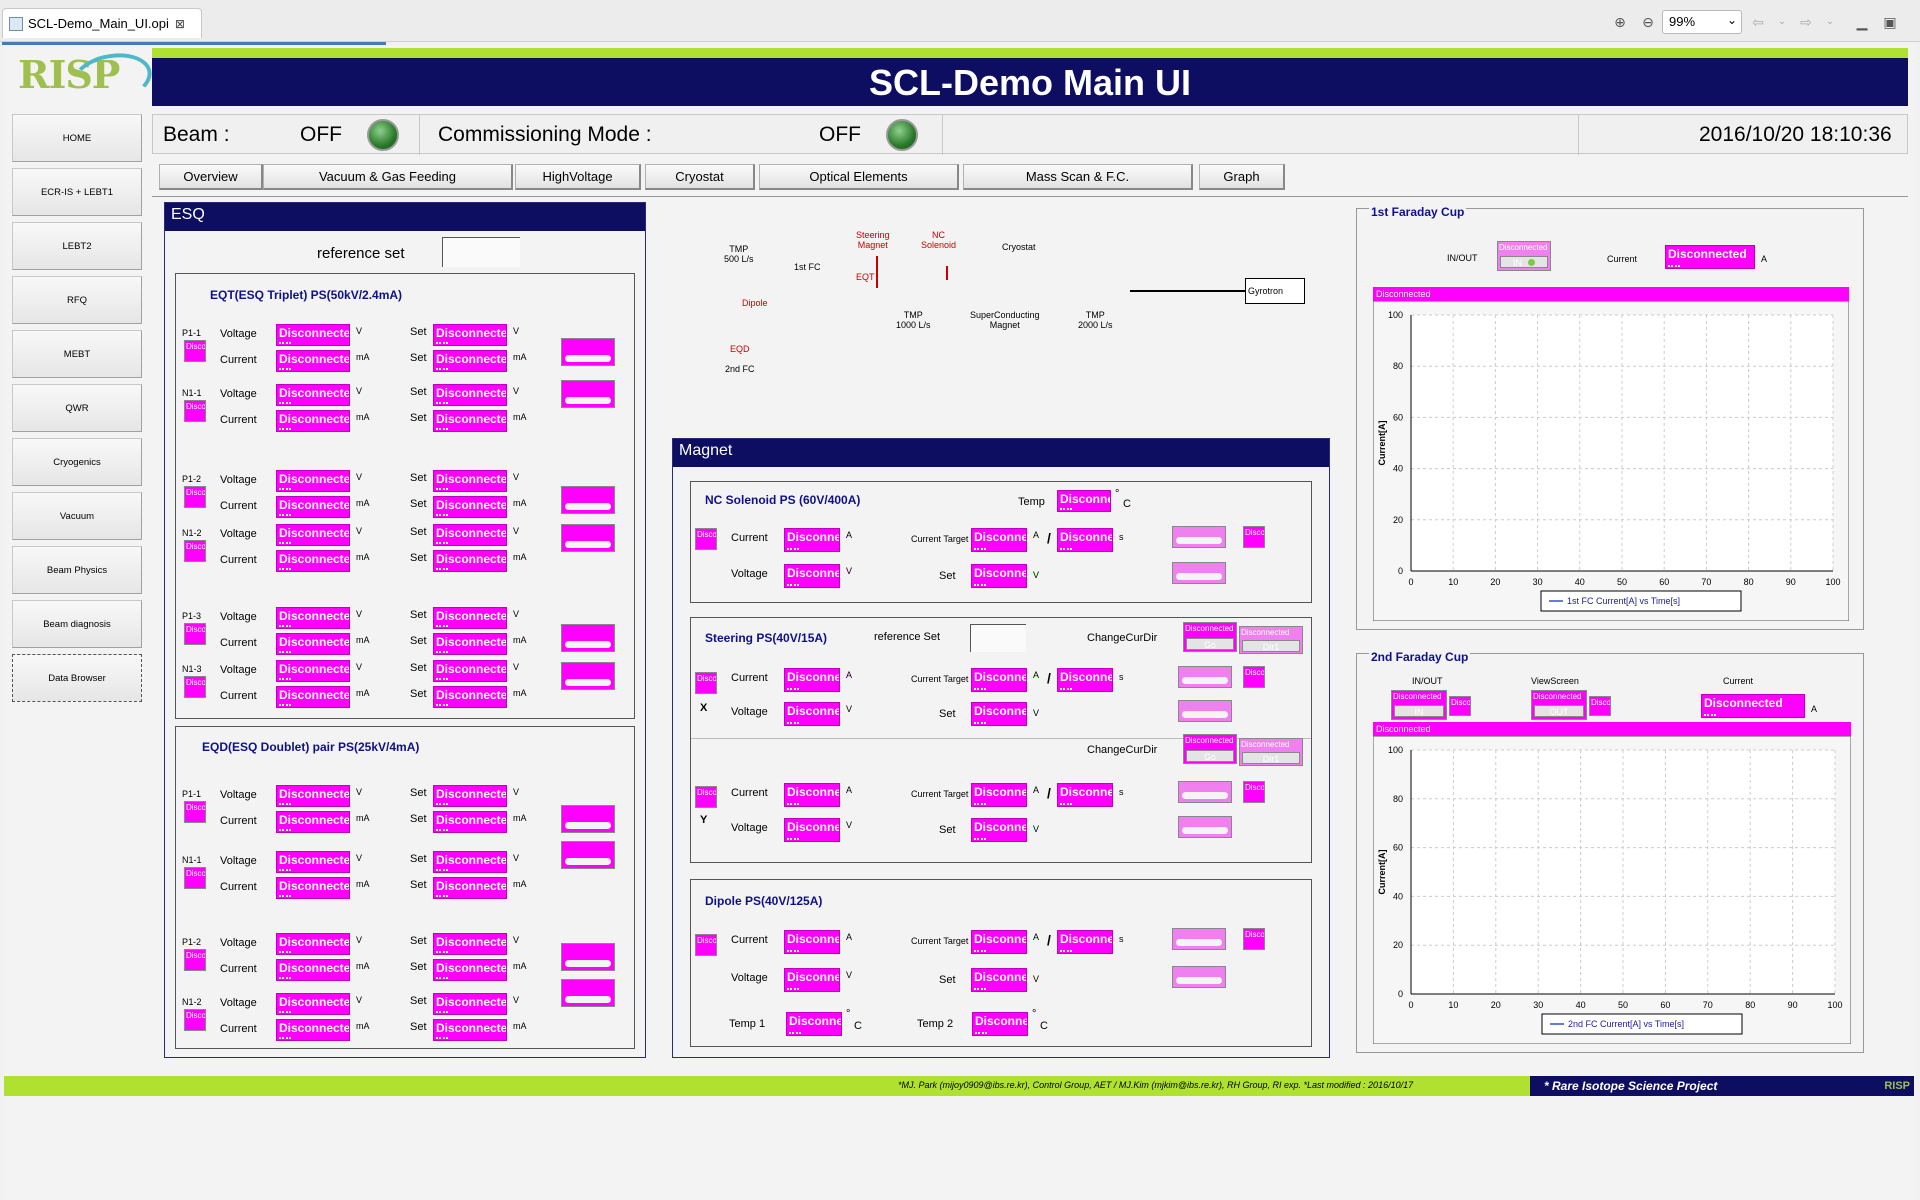 Image resolution: width=1920 pixels, height=1200 pixels. What do you see at coordinates (77, 570) in the screenshot?
I see `nav-button: Beam Physics` at bounding box center [77, 570].